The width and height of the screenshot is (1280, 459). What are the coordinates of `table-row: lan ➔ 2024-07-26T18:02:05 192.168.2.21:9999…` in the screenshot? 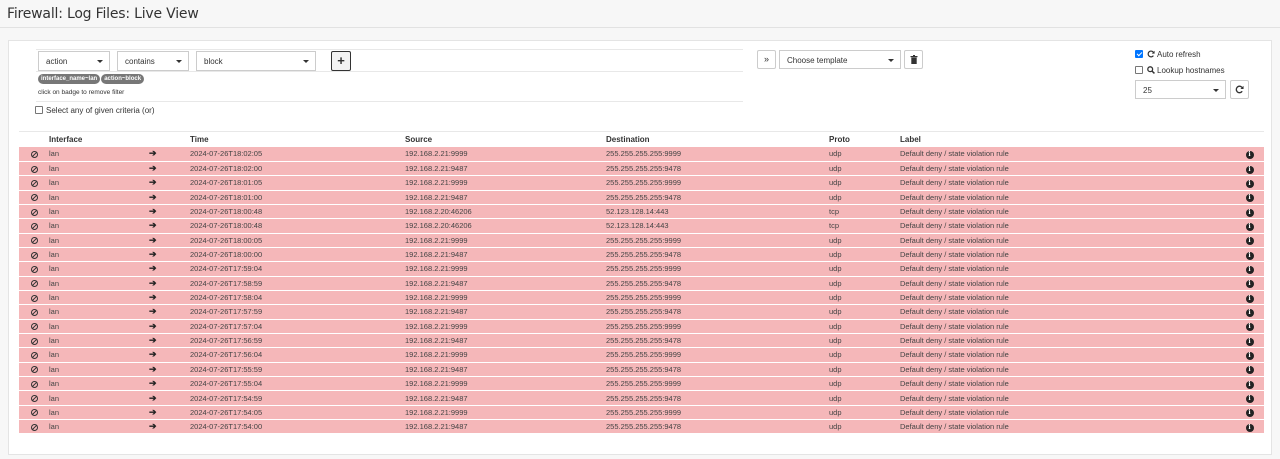 It's located at (641, 154).